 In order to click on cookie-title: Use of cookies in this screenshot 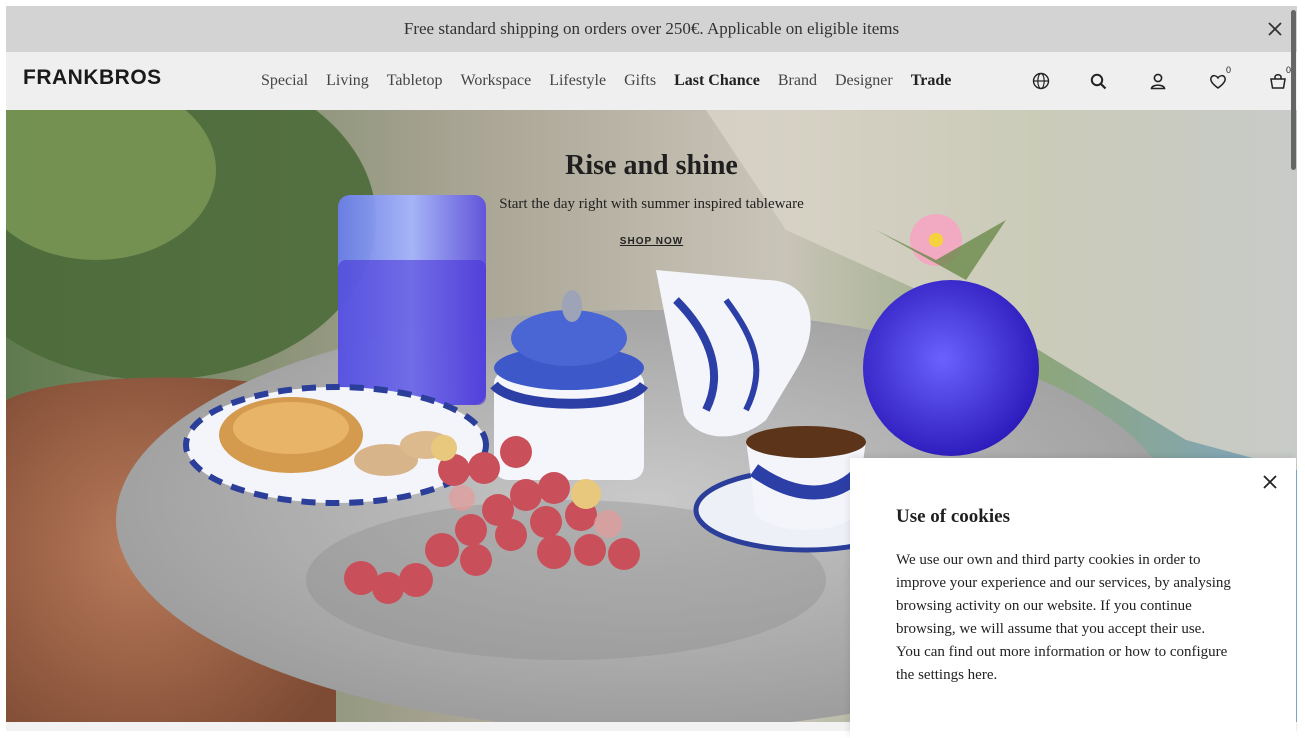, I will do `click(953, 516)`.